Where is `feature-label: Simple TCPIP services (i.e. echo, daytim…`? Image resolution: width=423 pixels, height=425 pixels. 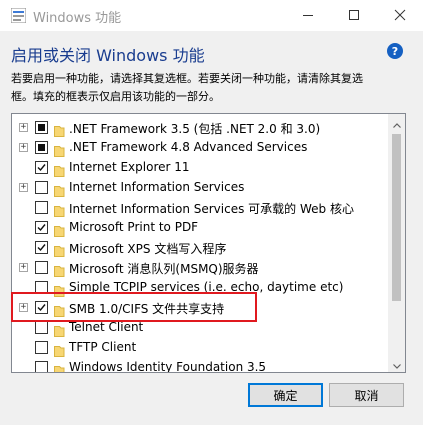
feature-label: Simple TCPIP services (i.e. echo, daytim… is located at coordinates (206, 287).